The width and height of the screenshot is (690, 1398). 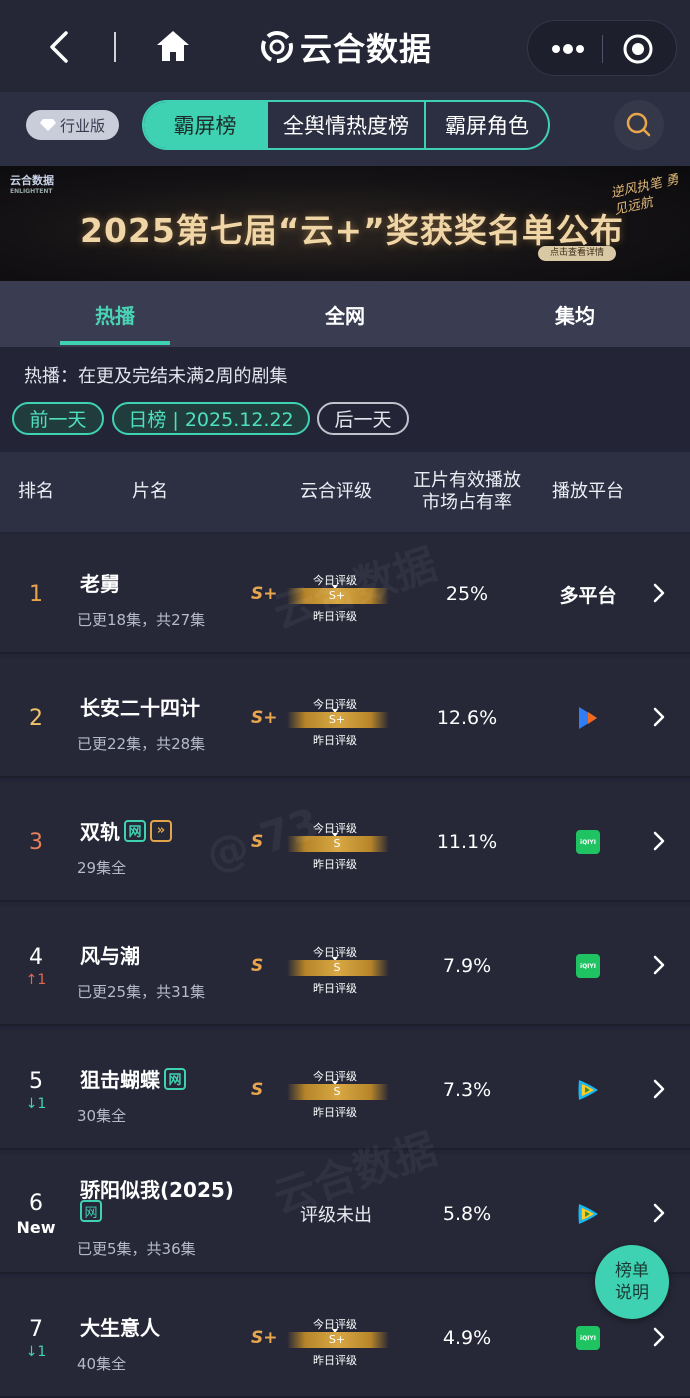 I want to click on platform-text: 多平台, so click(x=588, y=595).